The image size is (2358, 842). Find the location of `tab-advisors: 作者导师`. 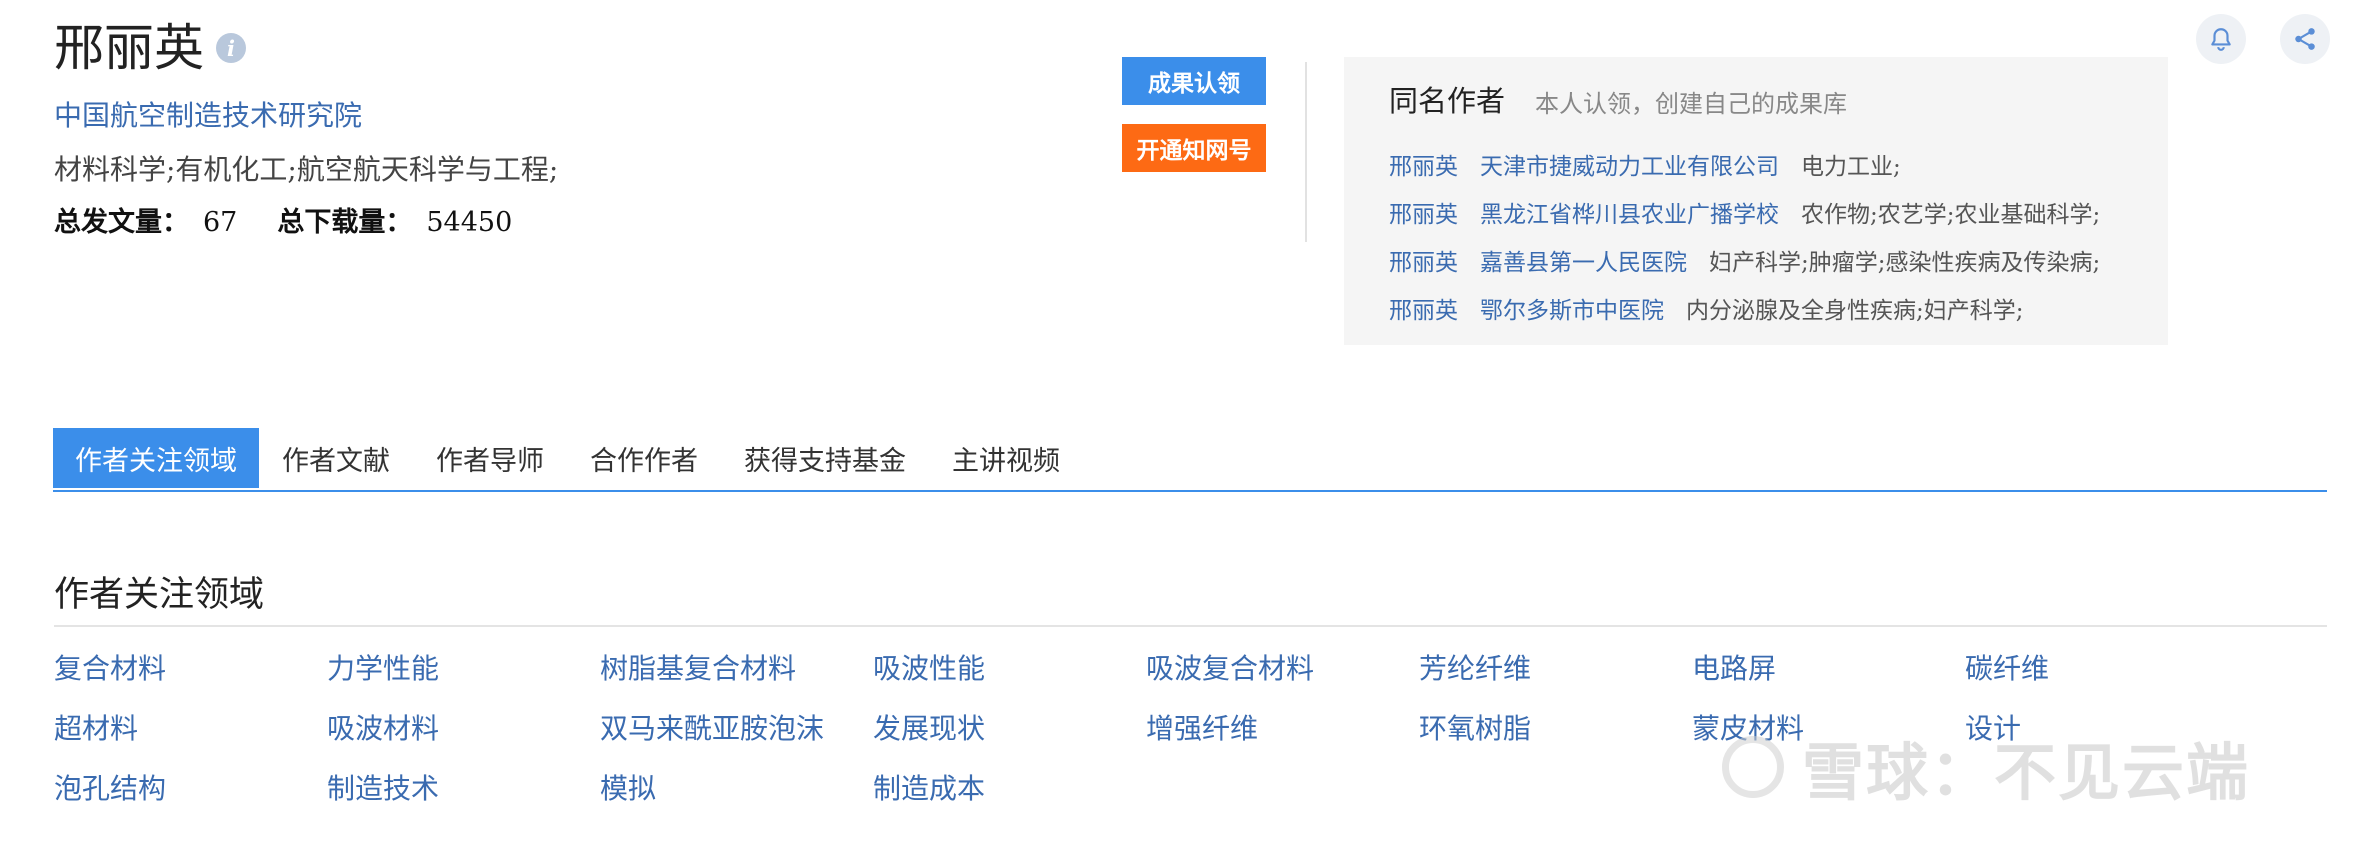

tab-advisors: 作者导师 is located at coordinates (490, 458).